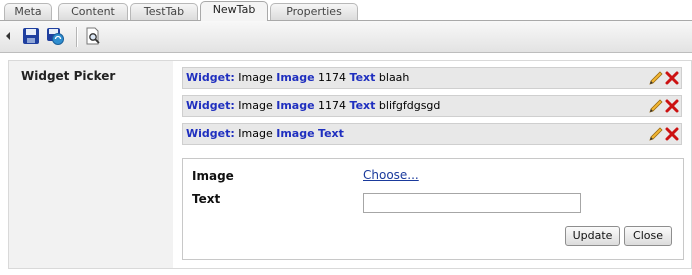 Image resolution: width=692 pixels, height=275 pixels. What do you see at coordinates (346, 37) in the screenshot?
I see `toolbar` at bounding box center [346, 37].